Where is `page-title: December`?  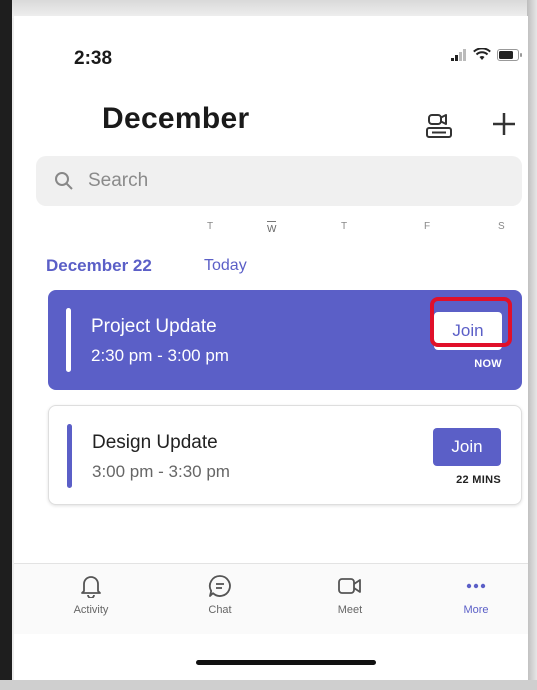 page-title: December is located at coordinates (176, 118).